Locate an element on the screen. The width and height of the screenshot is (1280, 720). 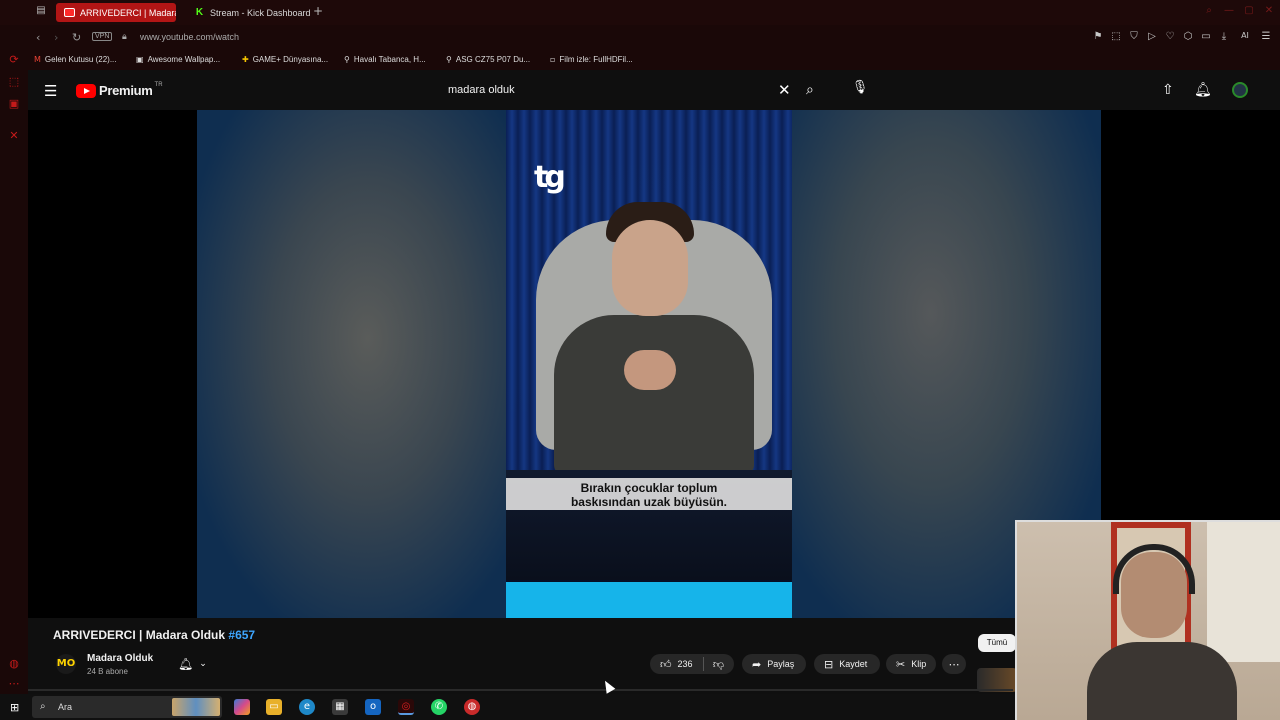
share-icon: ➦ is located at coordinates (757, 664).